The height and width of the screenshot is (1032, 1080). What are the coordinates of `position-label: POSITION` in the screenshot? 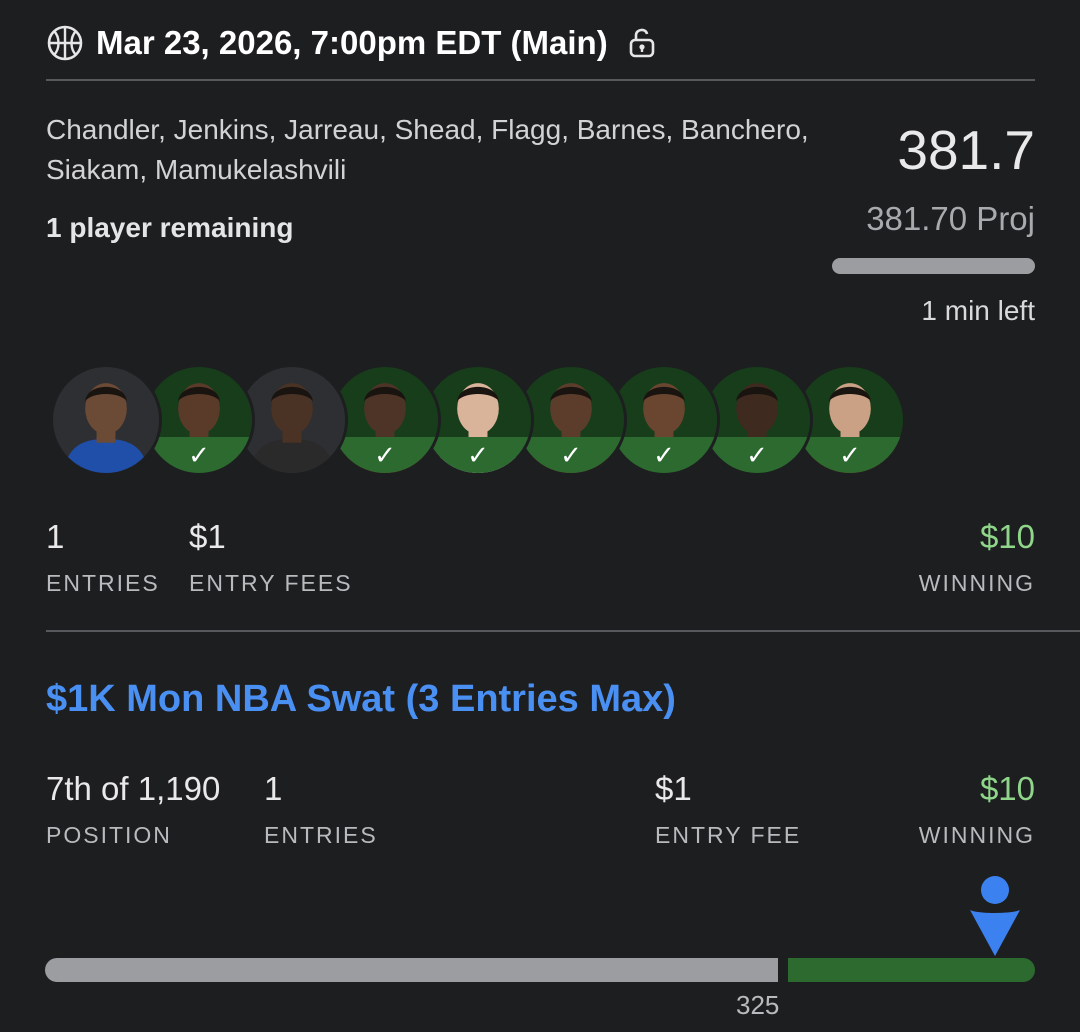 It's located at (109, 835).